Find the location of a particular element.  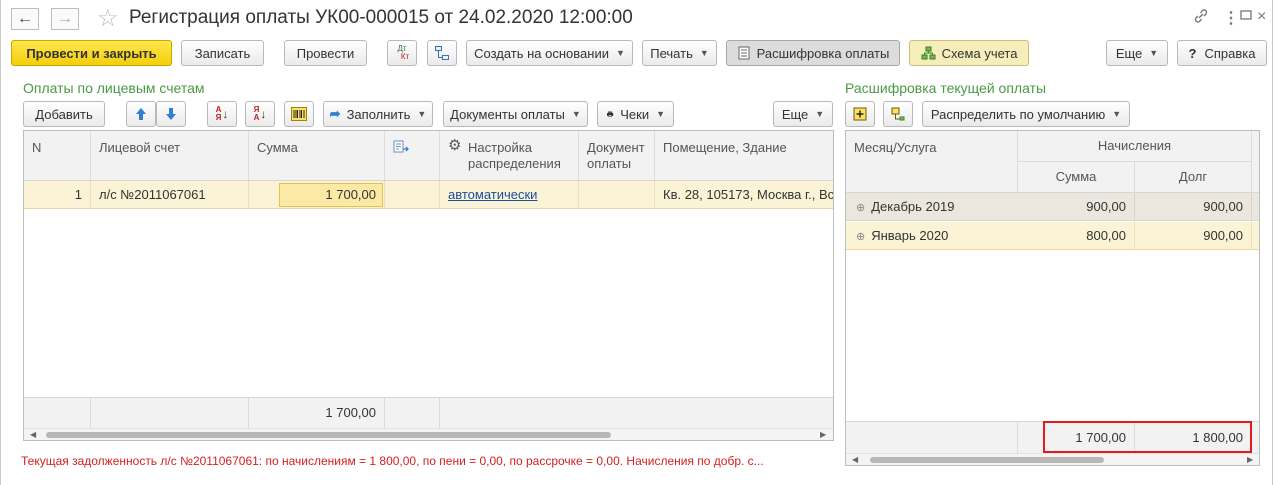

add-button: Добавить is located at coordinates (64, 114).